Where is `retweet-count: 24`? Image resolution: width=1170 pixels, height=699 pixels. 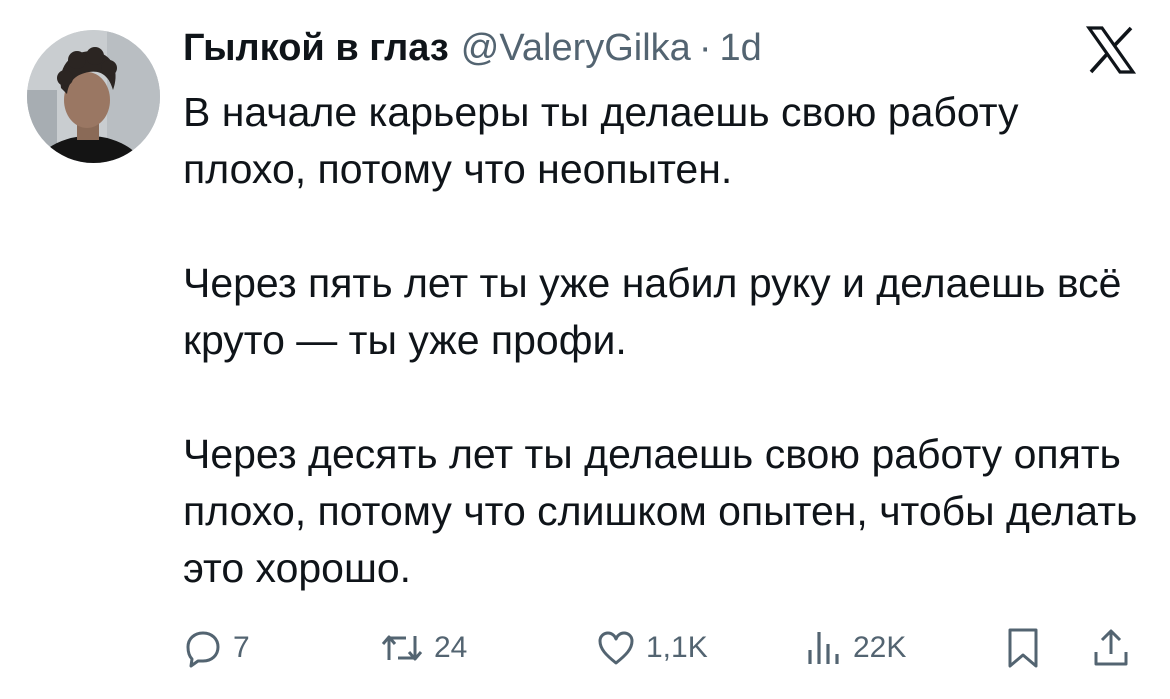
retweet-count: 24 is located at coordinates (451, 647).